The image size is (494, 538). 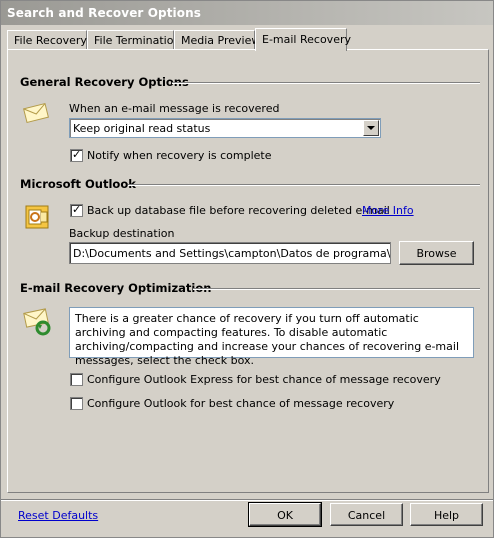 What do you see at coordinates (326, 83) in the screenshot?
I see `general-divider` at bounding box center [326, 83].